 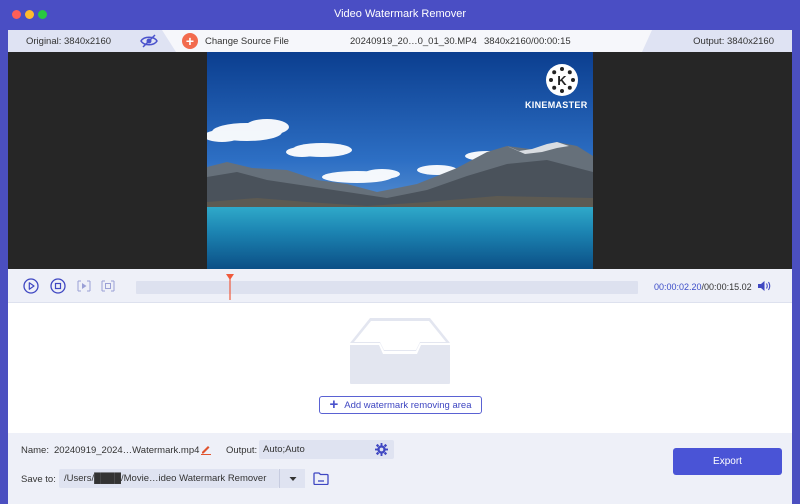 What do you see at coordinates (165, 478) in the screenshot?
I see `save-path-value: /Users/████/Movie…ideo Watermark Remover` at bounding box center [165, 478].